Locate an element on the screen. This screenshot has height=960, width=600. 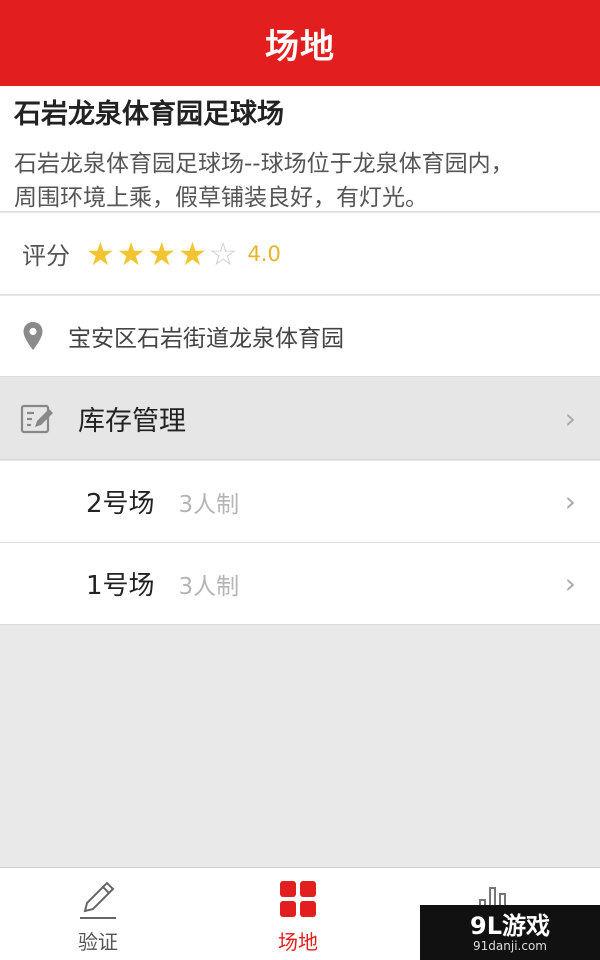
address-text: 宝安区石岩街道龙泉体育园 is located at coordinates (206, 339).